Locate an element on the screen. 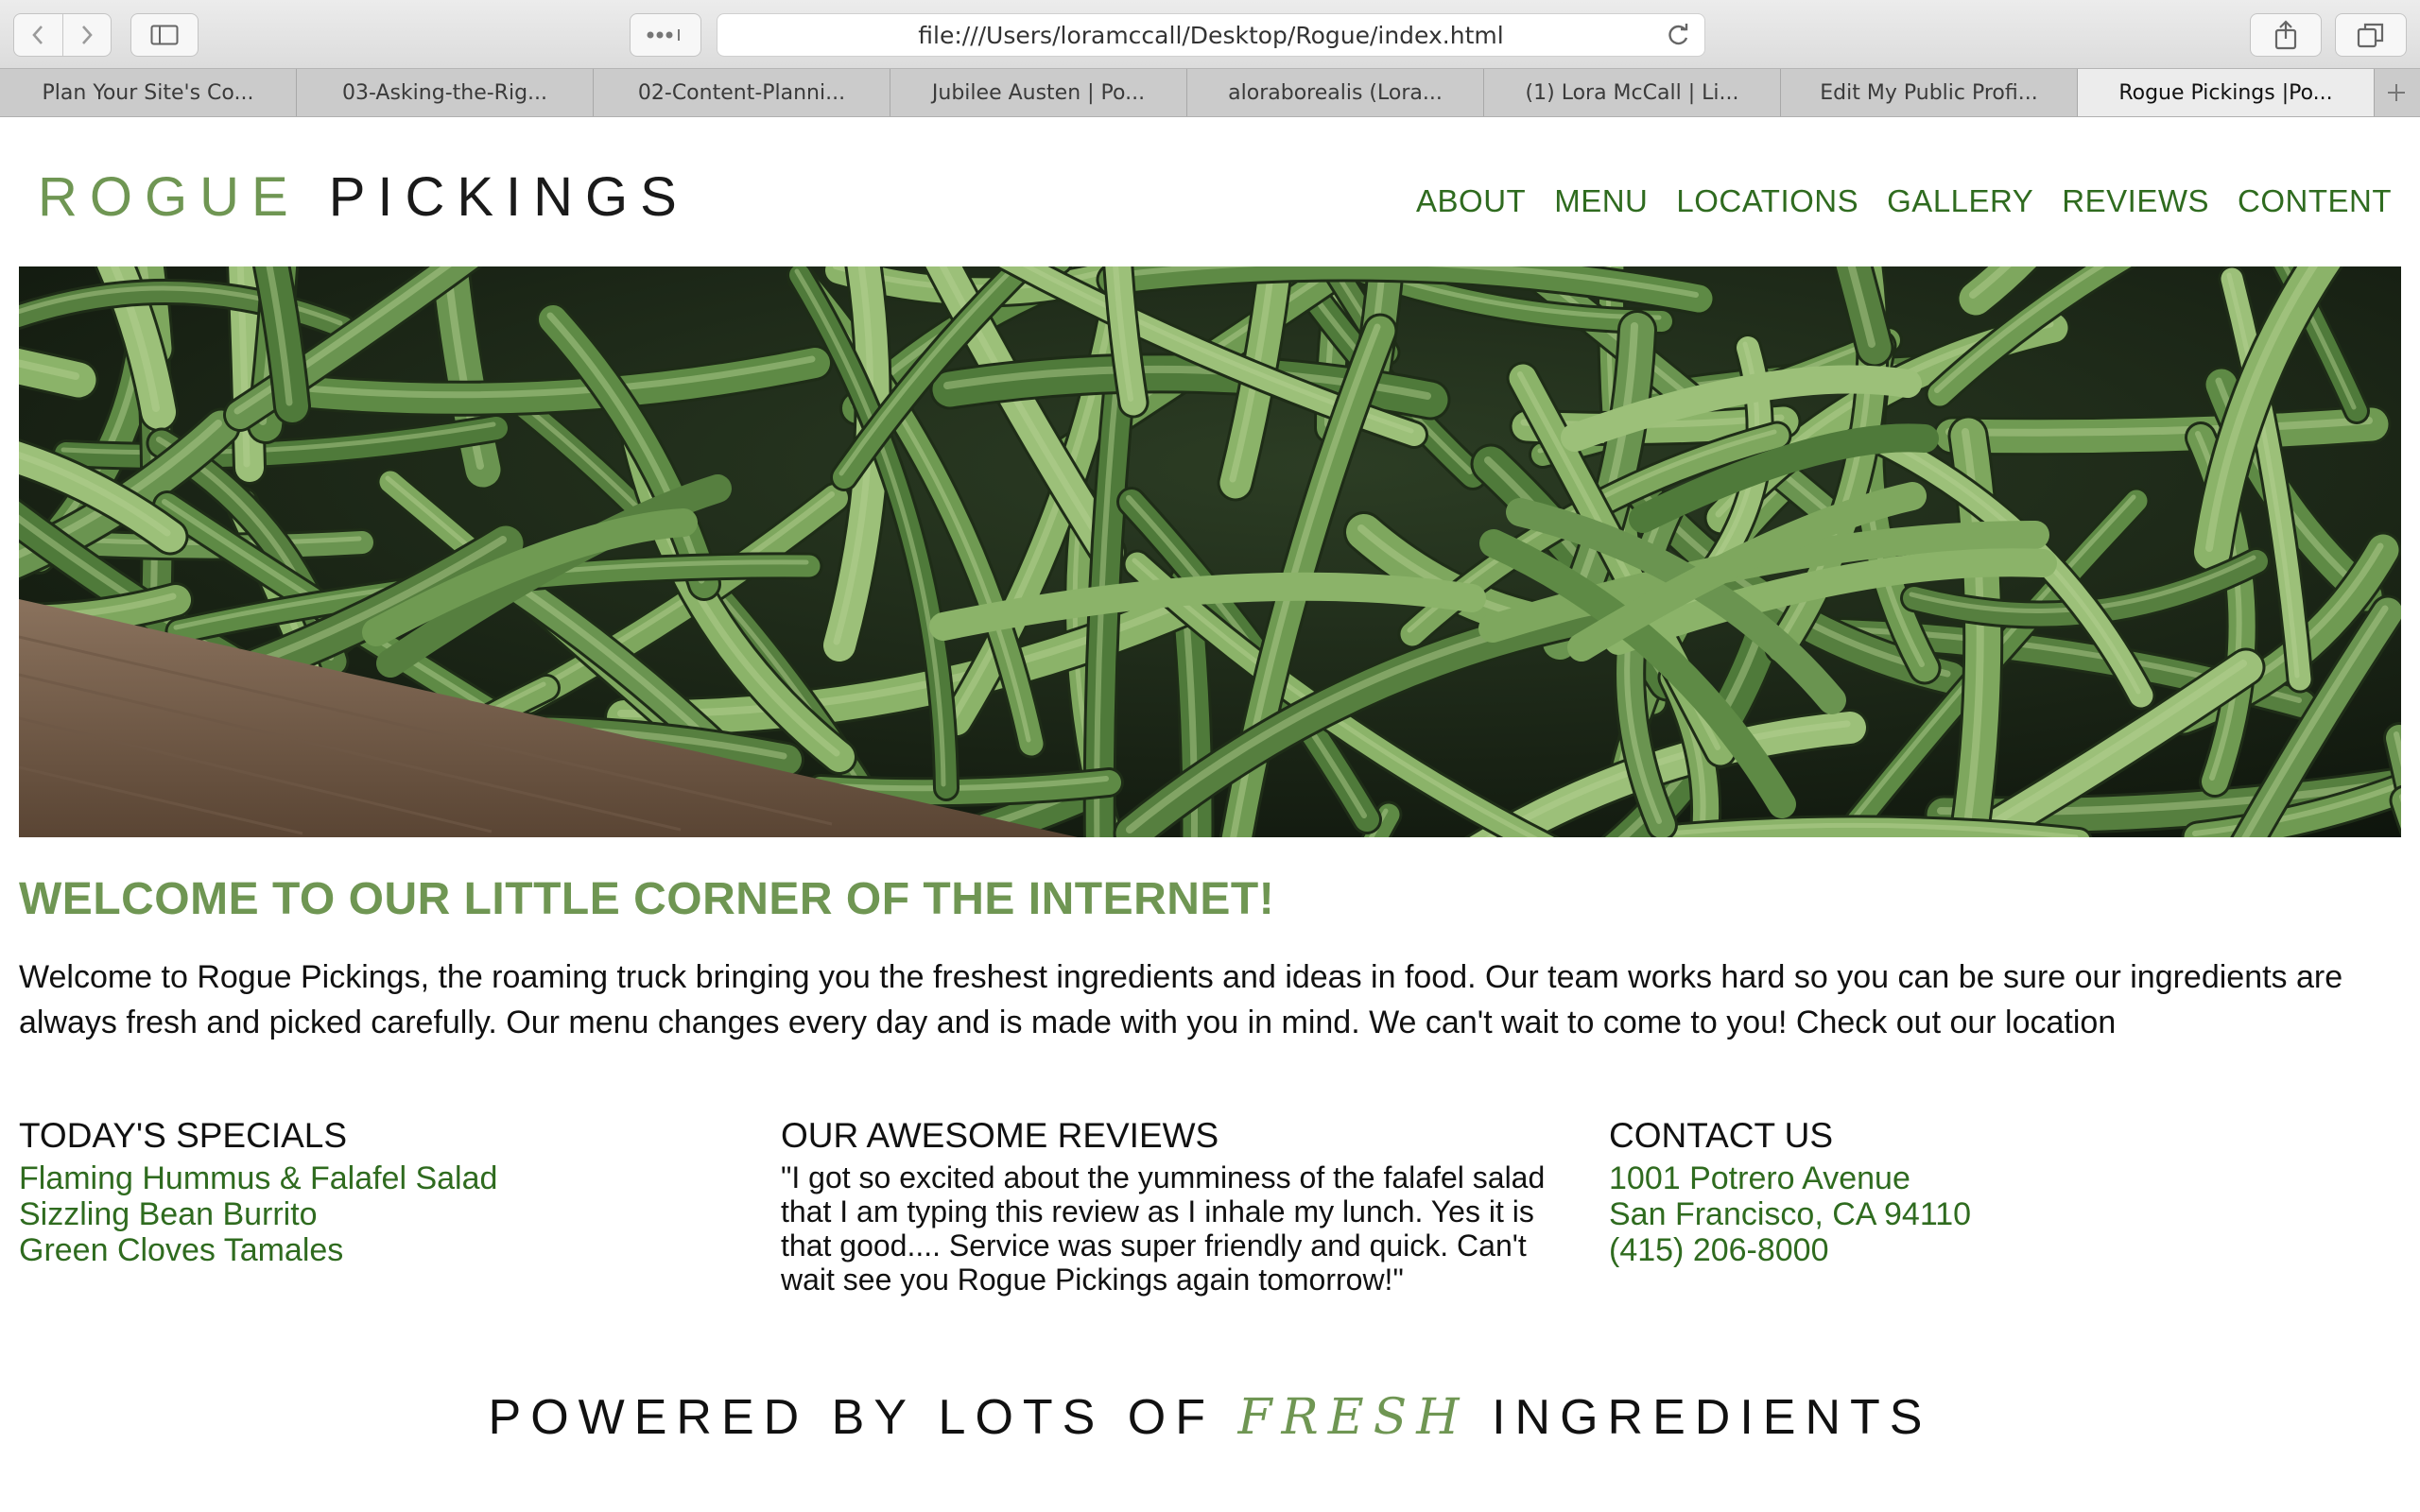 Image resolution: width=2420 pixels, height=1512 pixels. special-item: Flaming Hummus & Falafel Salad is located at coordinates (378, 1178).